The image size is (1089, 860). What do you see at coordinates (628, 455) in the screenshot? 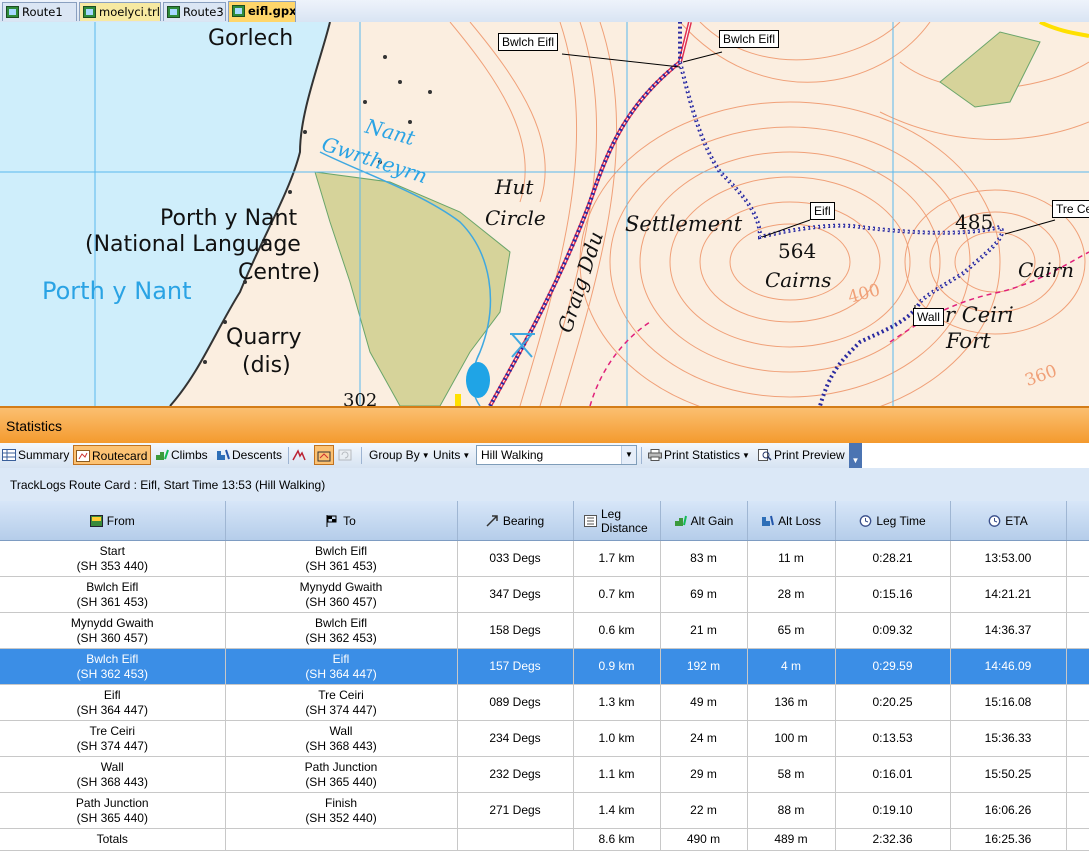
I see `chevron-down-icon: ▼` at bounding box center [628, 455].